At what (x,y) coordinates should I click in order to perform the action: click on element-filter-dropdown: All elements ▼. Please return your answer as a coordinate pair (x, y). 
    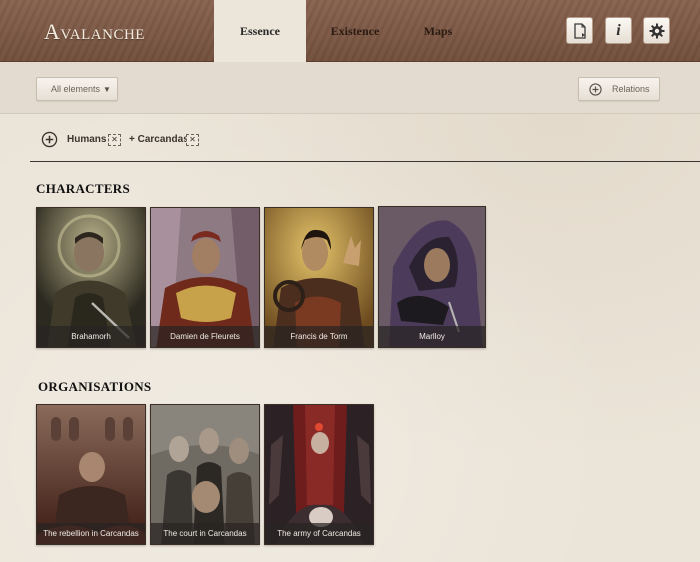
    Looking at the image, I should click on (77, 89).